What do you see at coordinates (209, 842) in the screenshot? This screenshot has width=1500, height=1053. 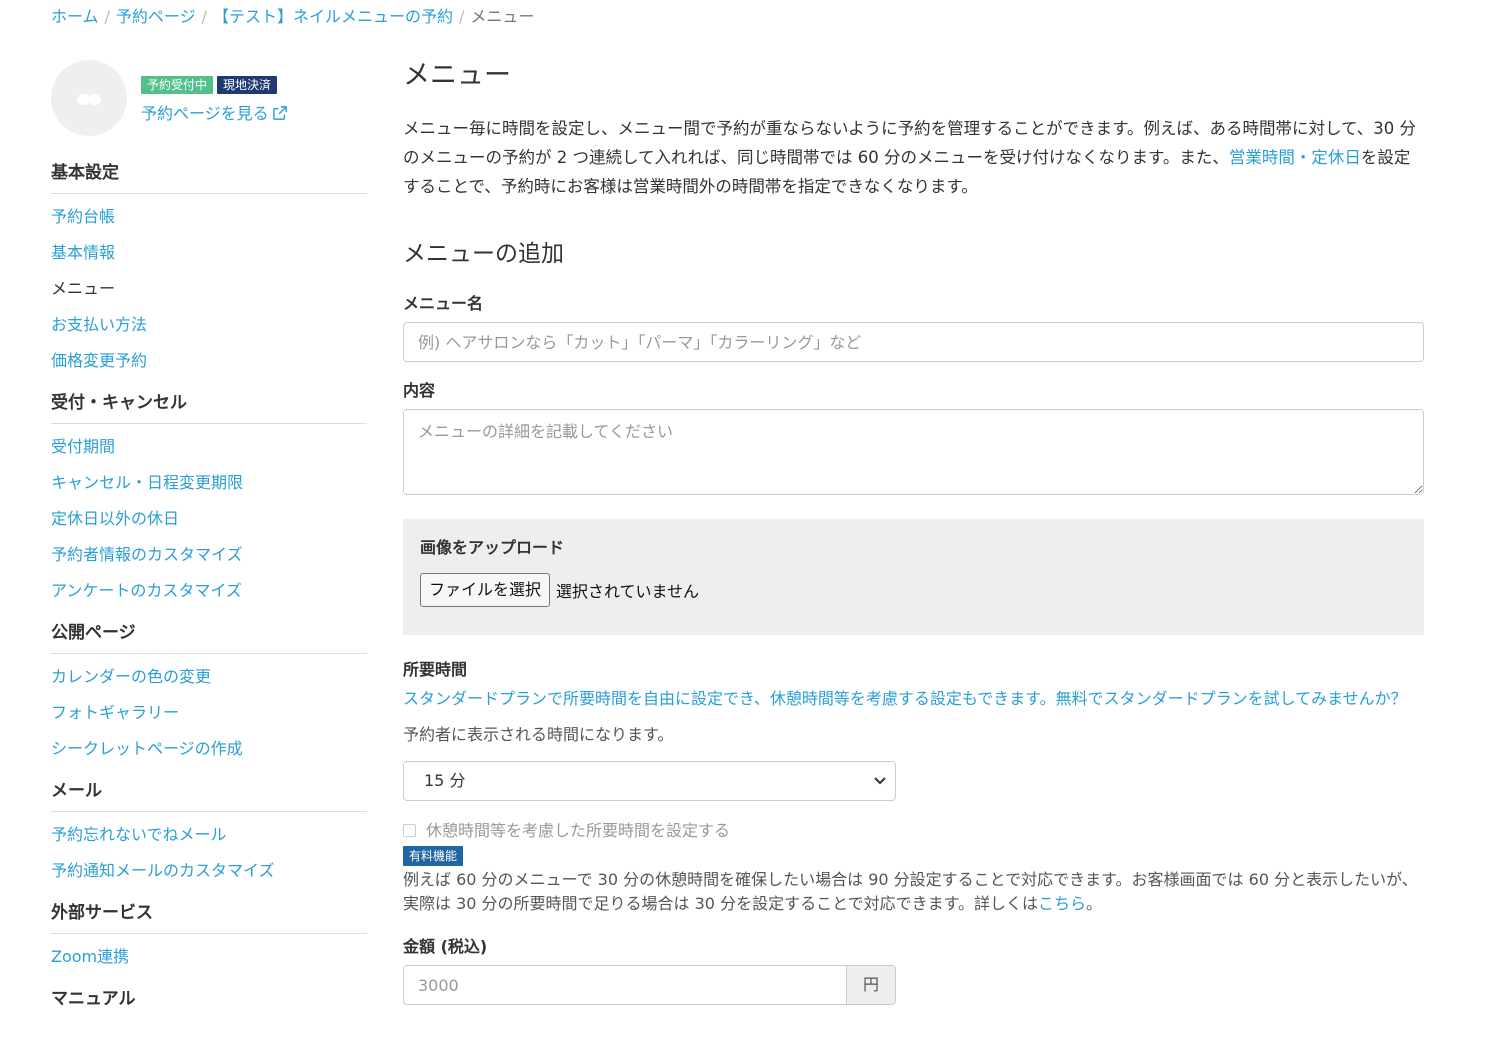 I see `sidebar-item-reminder-mail: 予約忘れないでねメール` at bounding box center [209, 842].